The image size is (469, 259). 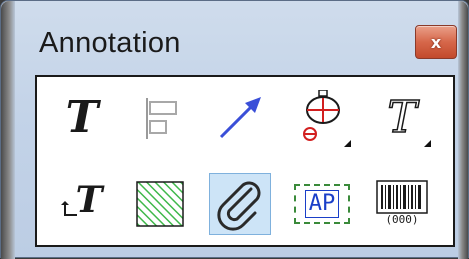 I want to click on hatch-fill-tool-icon, so click(x=160, y=204).